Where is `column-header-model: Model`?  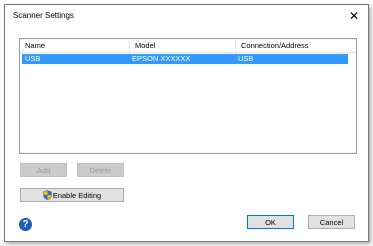 column-header-model: Model is located at coordinates (182, 45).